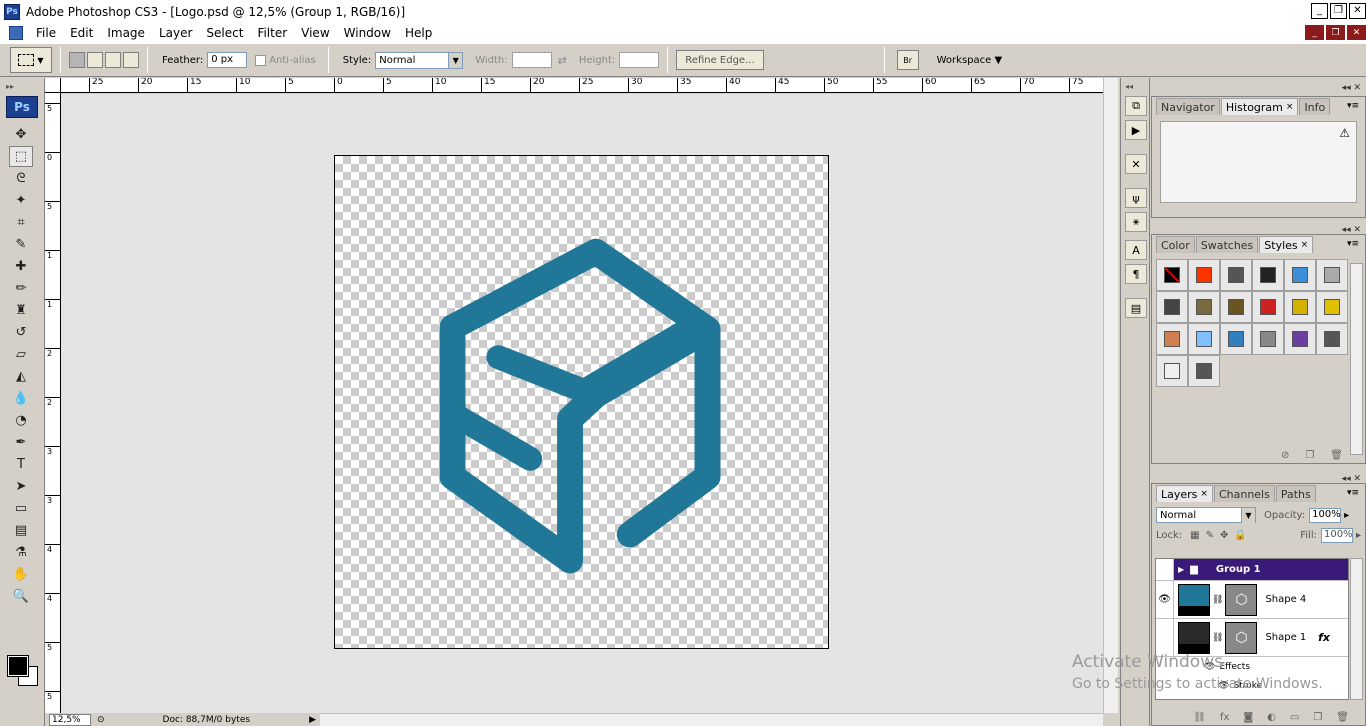 This screenshot has width=1366, height=726. I want to click on width-input, so click(531, 60).